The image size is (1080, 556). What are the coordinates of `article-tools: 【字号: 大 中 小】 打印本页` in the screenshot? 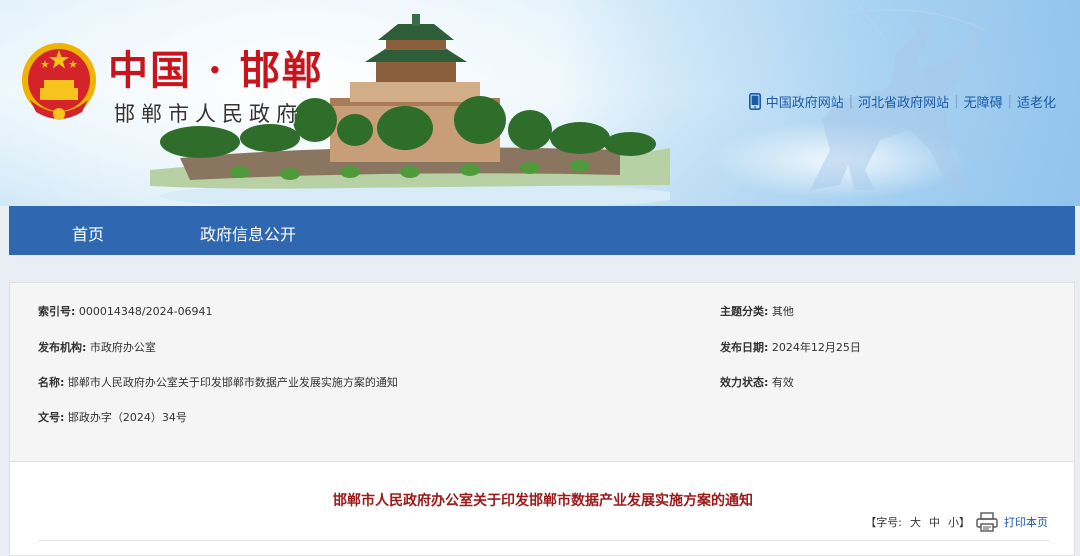 It's located at (956, 522).